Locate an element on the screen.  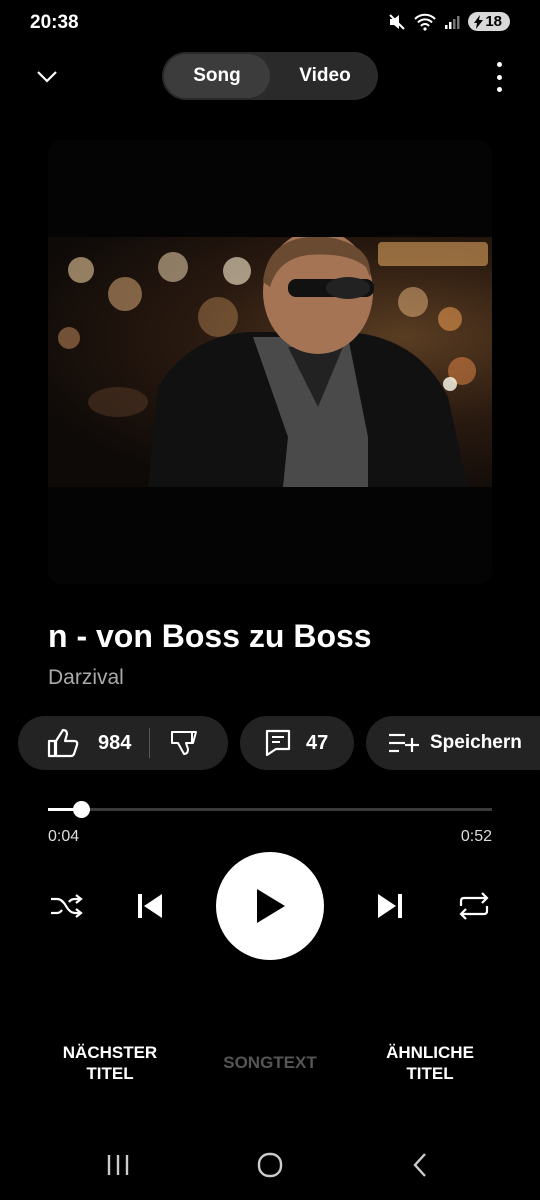
wifi-icon is located at coordinates (425, 22).